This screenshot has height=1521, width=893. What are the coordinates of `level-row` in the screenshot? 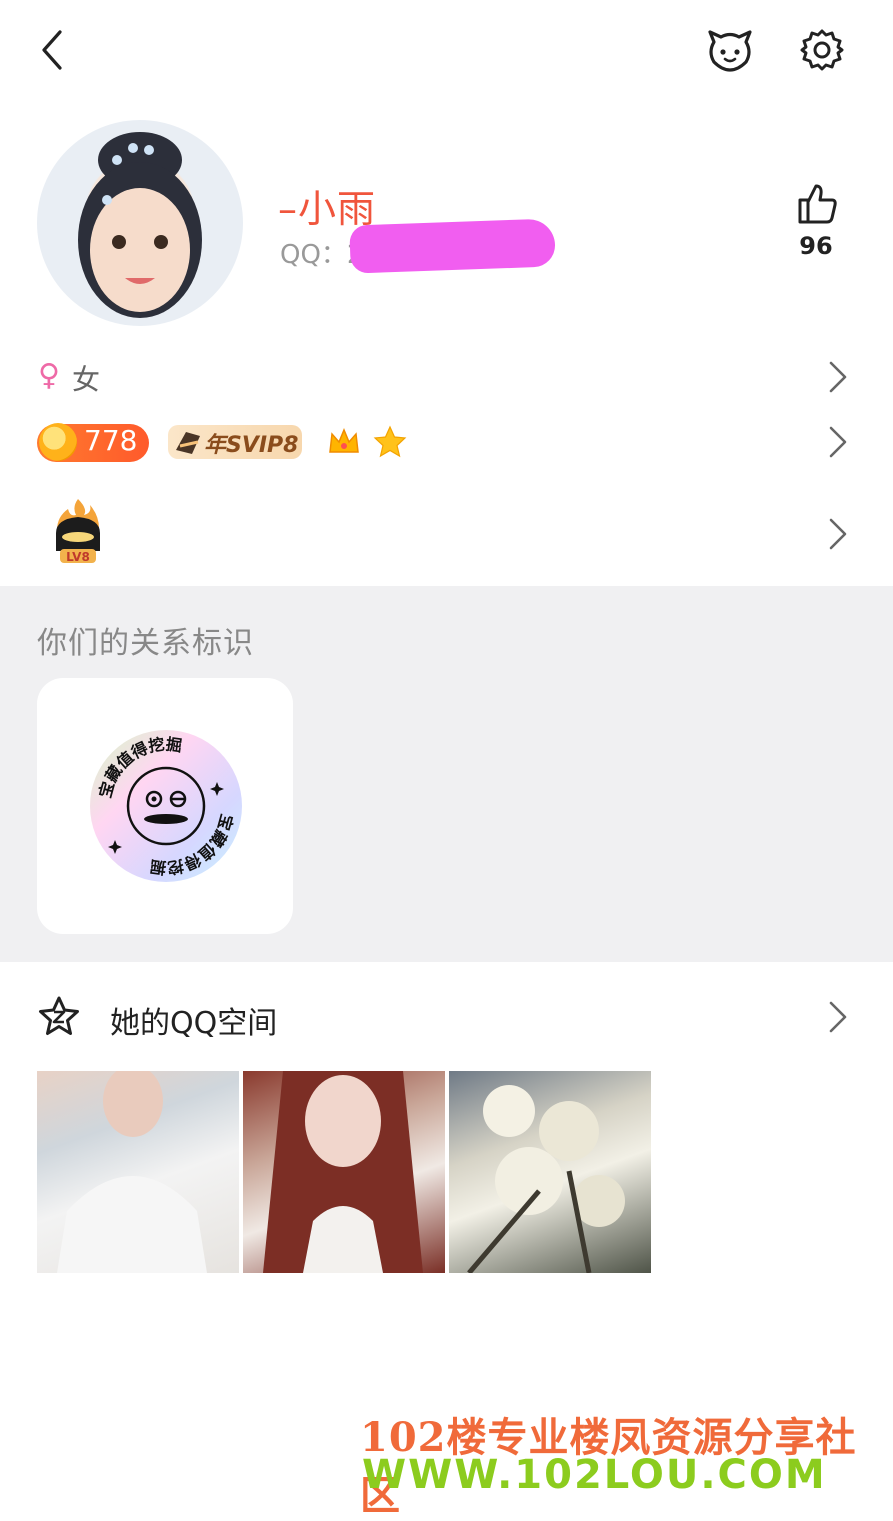 It's located at (446, 534).